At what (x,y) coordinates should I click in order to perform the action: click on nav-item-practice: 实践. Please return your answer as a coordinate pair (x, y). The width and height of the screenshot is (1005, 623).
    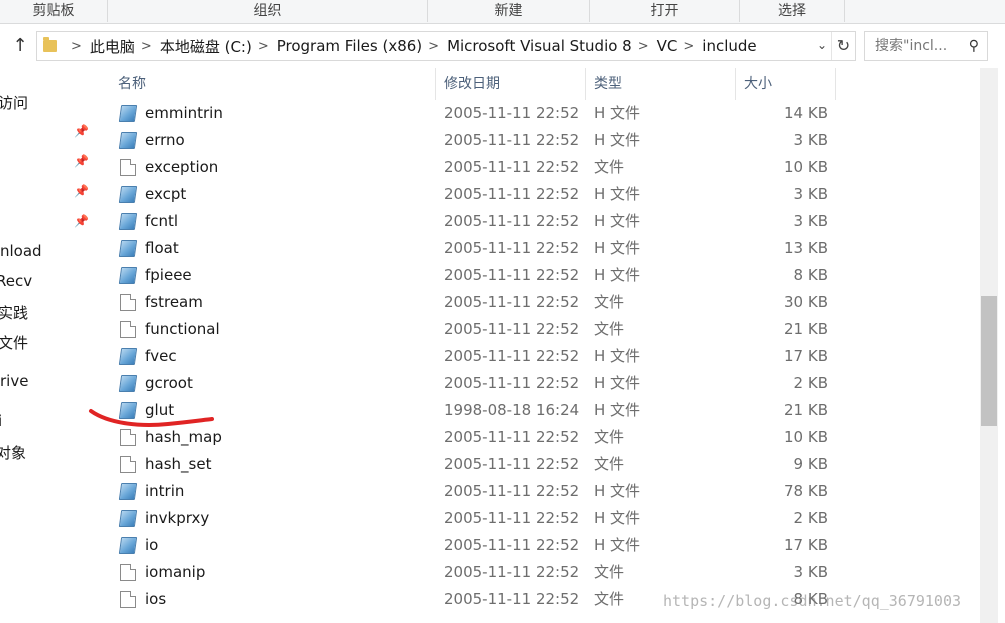
    Looking at the image, I should click on (14, 312).